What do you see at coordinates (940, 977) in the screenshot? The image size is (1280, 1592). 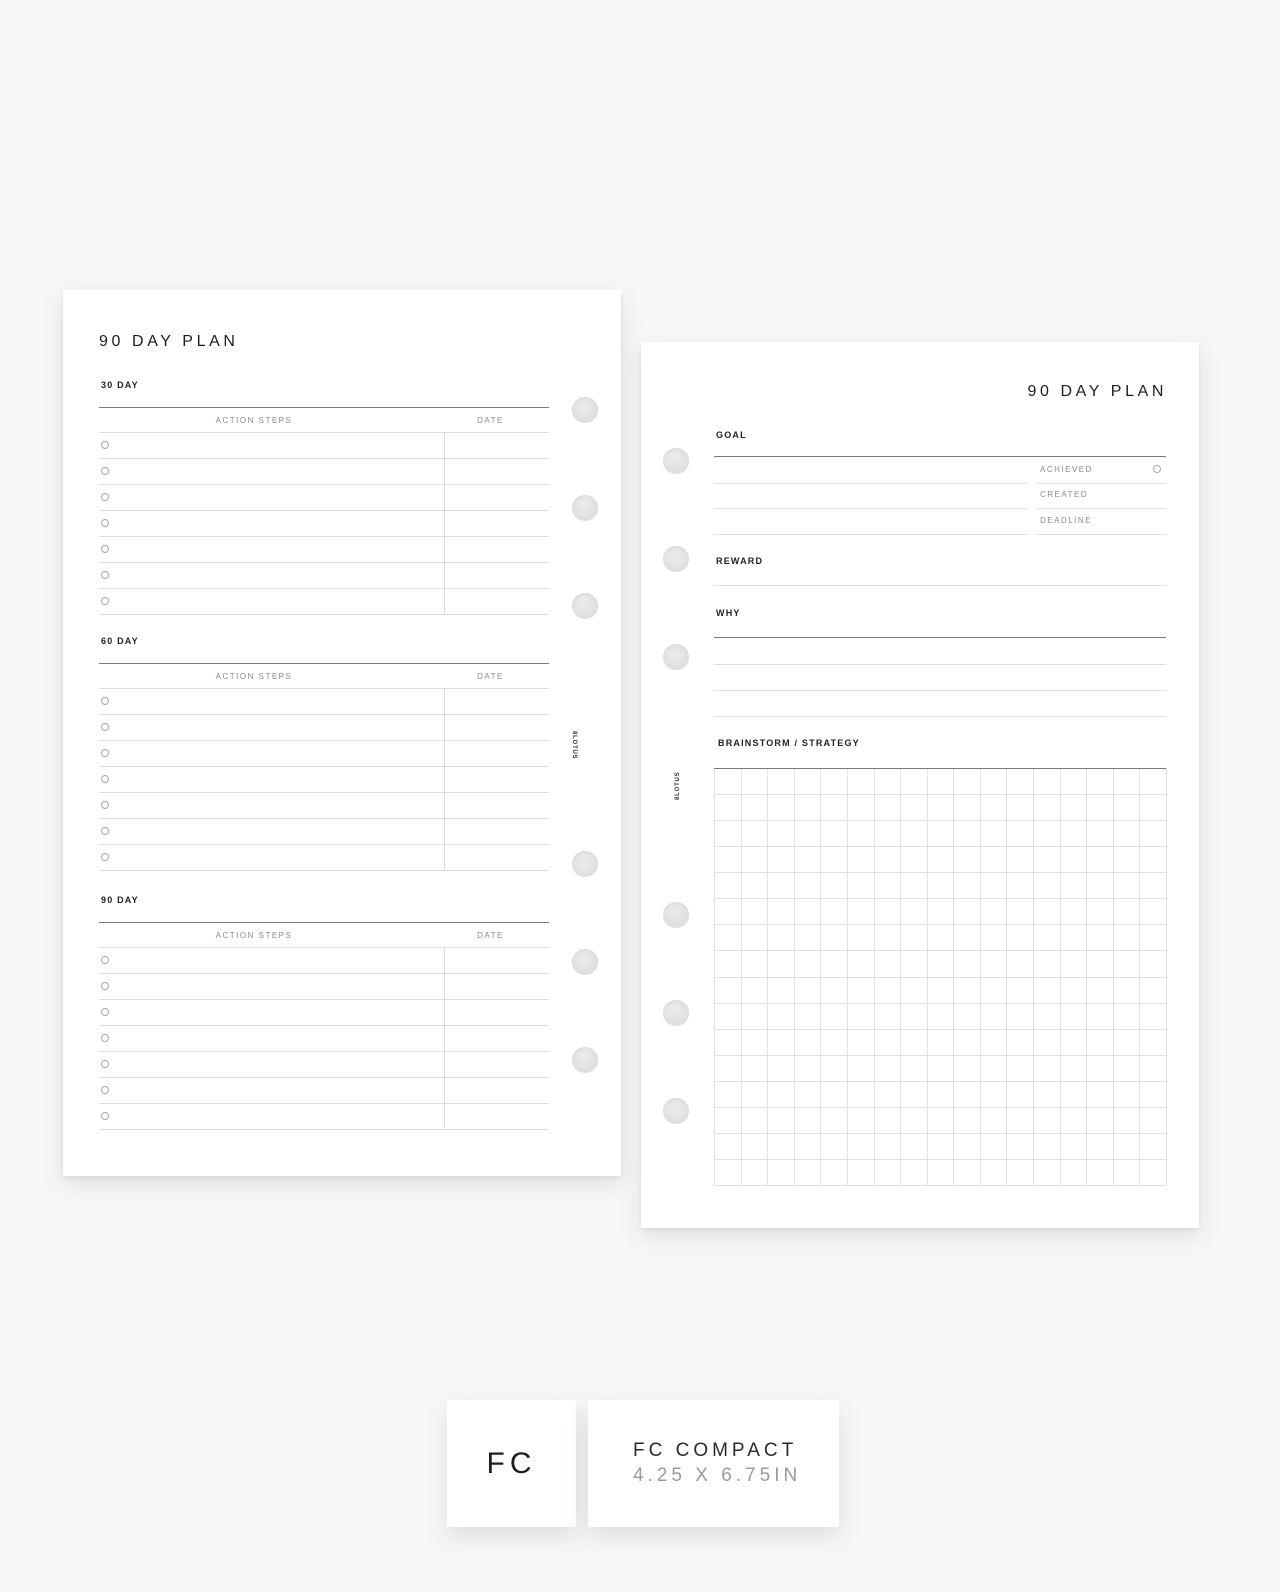 I see `brainstorm-grid` at bounding box center [940, 977].